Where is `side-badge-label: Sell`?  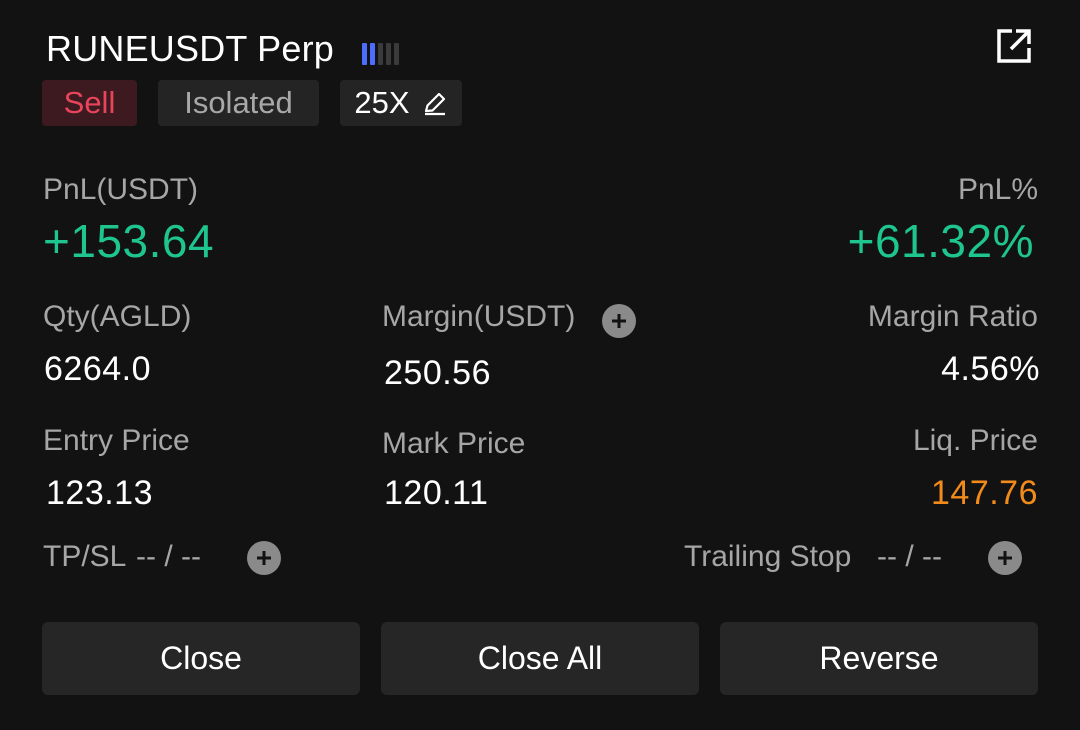 side-badge-label: Sell is located at coordinates (89, 102).